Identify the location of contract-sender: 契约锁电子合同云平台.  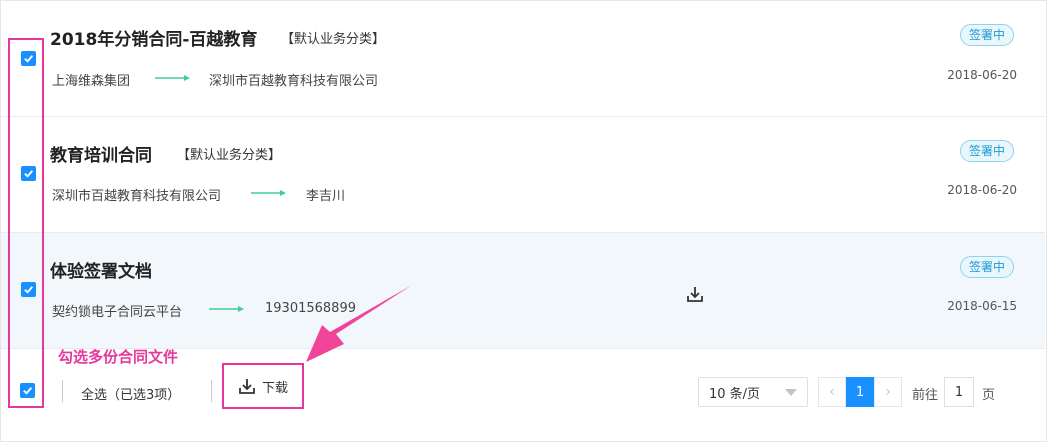
(117, 312).